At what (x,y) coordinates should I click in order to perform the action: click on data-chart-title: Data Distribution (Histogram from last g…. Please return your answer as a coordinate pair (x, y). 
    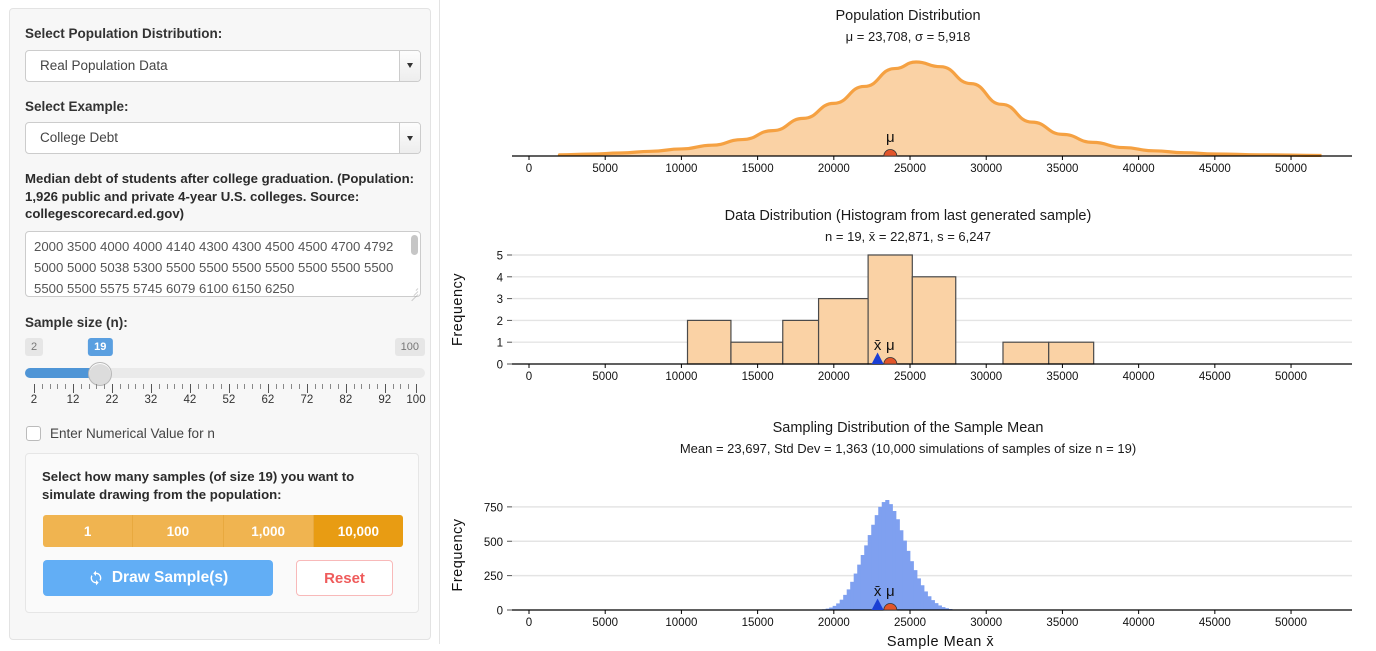
    Looking at the image, I should click on (908, 212).